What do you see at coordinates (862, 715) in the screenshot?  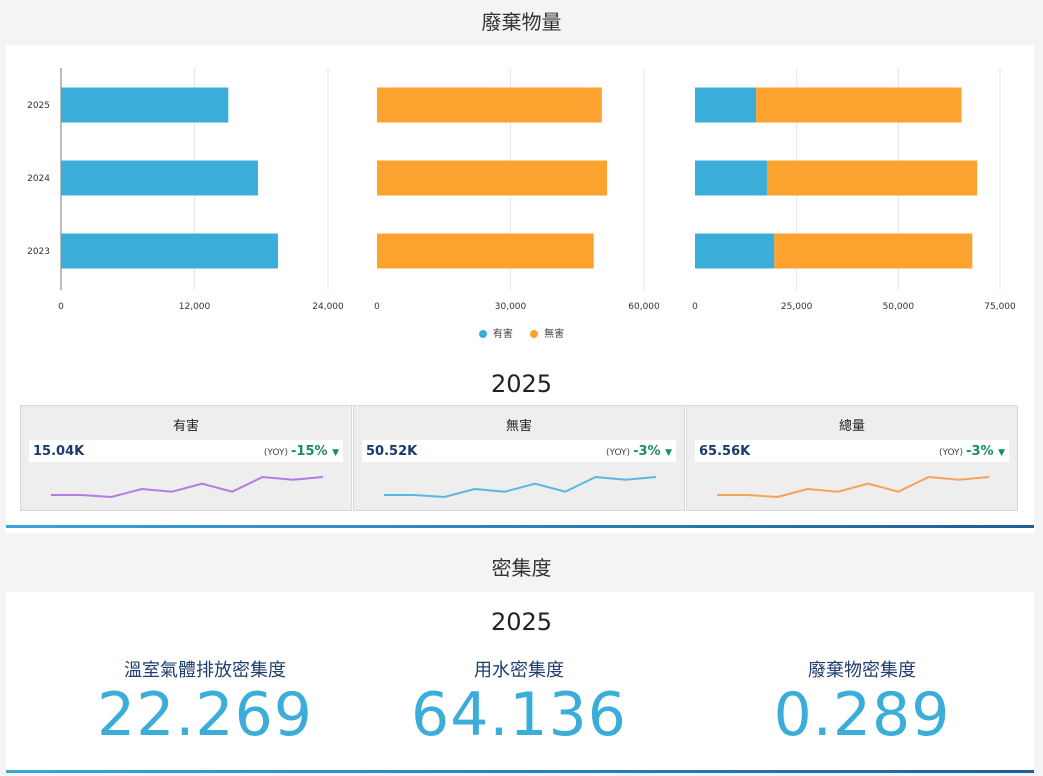 I see `waste-intensity-value: 0.289` at bounding box center [862, 715].